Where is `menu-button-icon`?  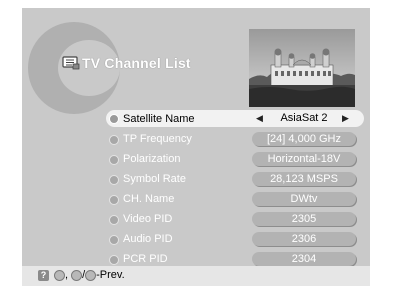
menu-button-icon is located at coordinates (77, 275).